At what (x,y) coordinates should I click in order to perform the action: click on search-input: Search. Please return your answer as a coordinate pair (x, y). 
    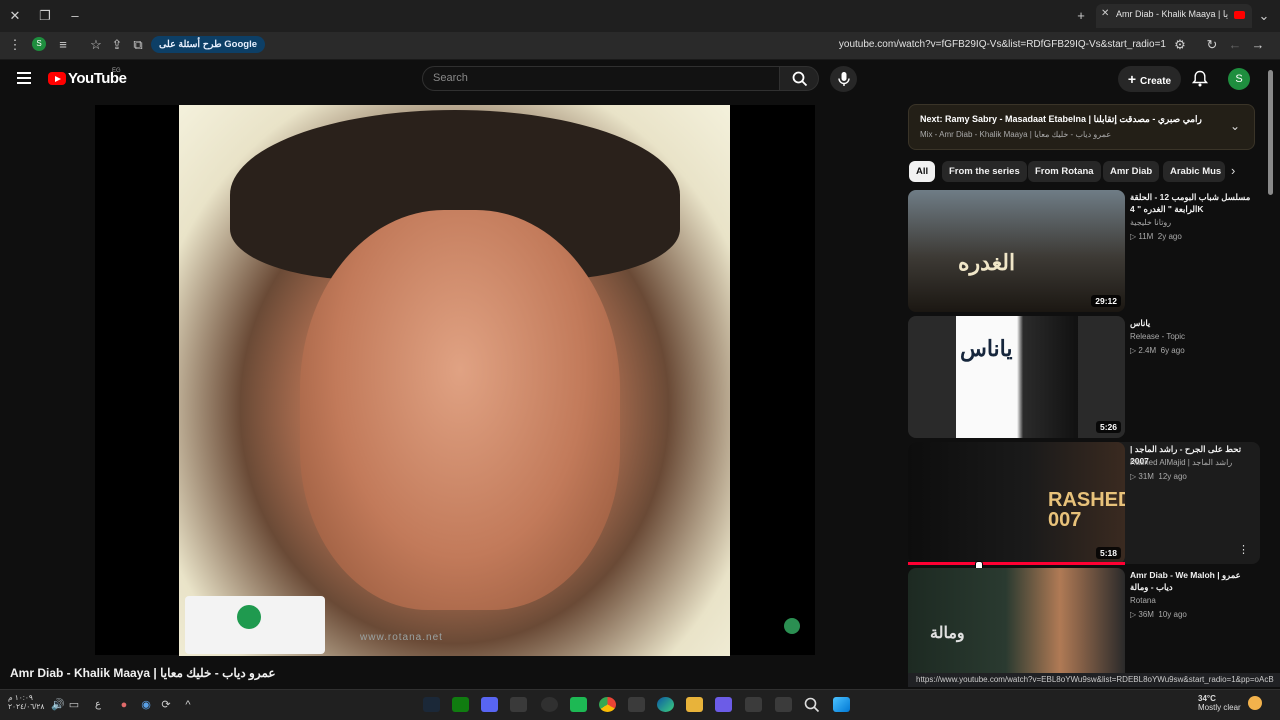
    Looking at the image, I should click on (601, 78).